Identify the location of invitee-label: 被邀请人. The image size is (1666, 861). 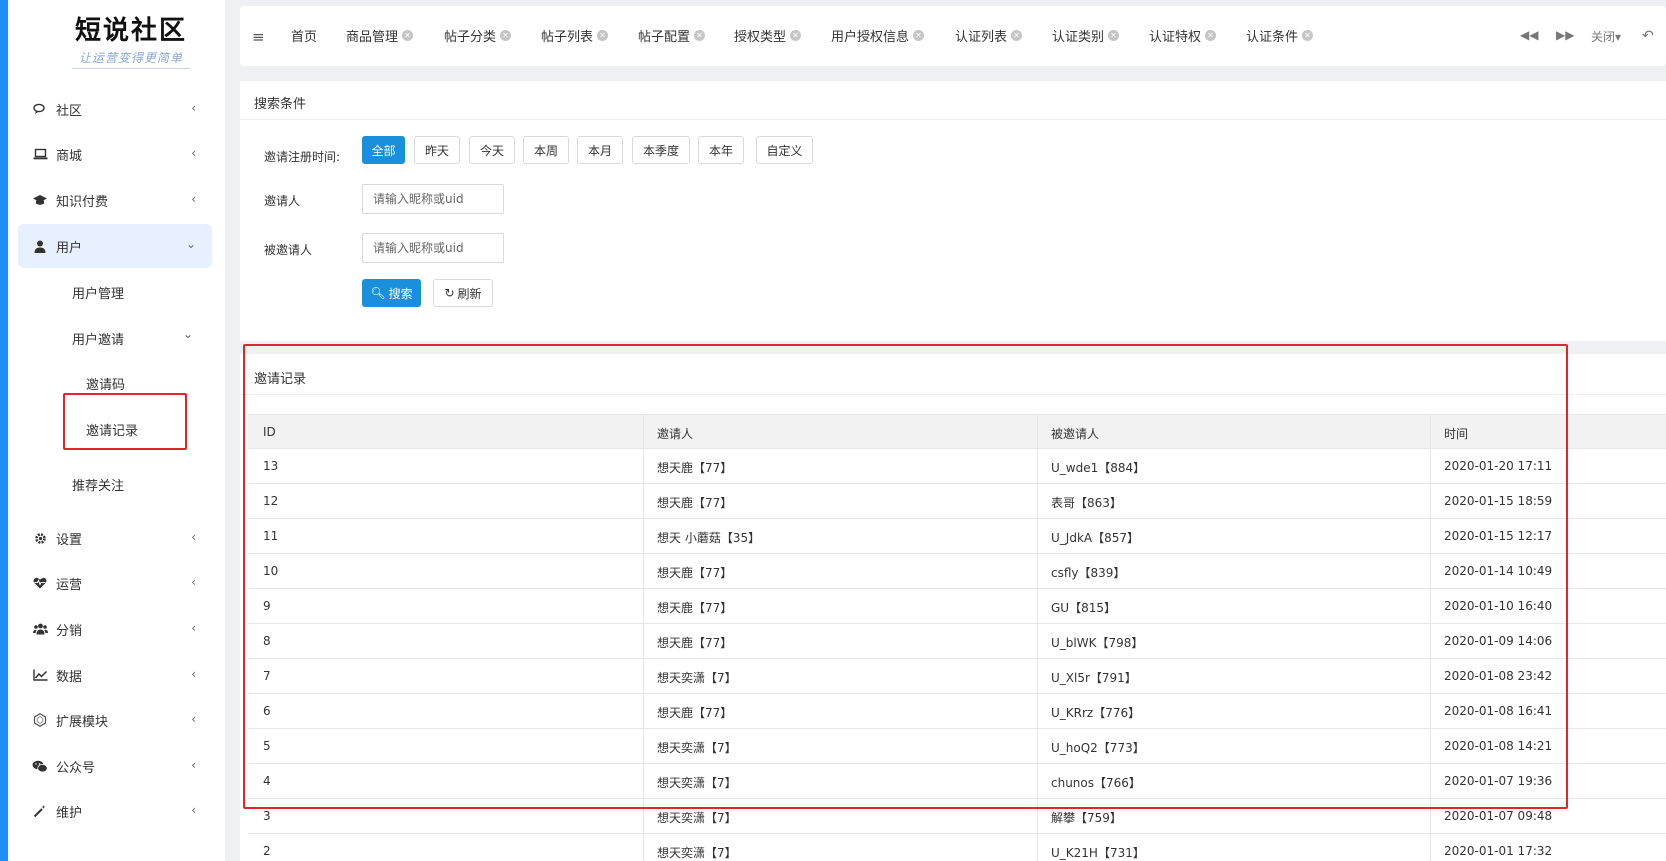
(288, 250).